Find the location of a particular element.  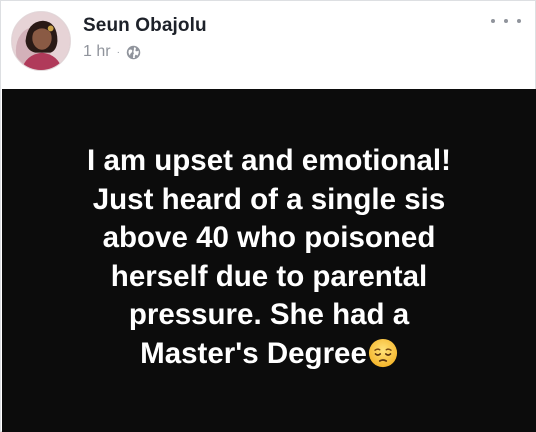

status-line: Master's Degree is located at coordinates (253, 353).